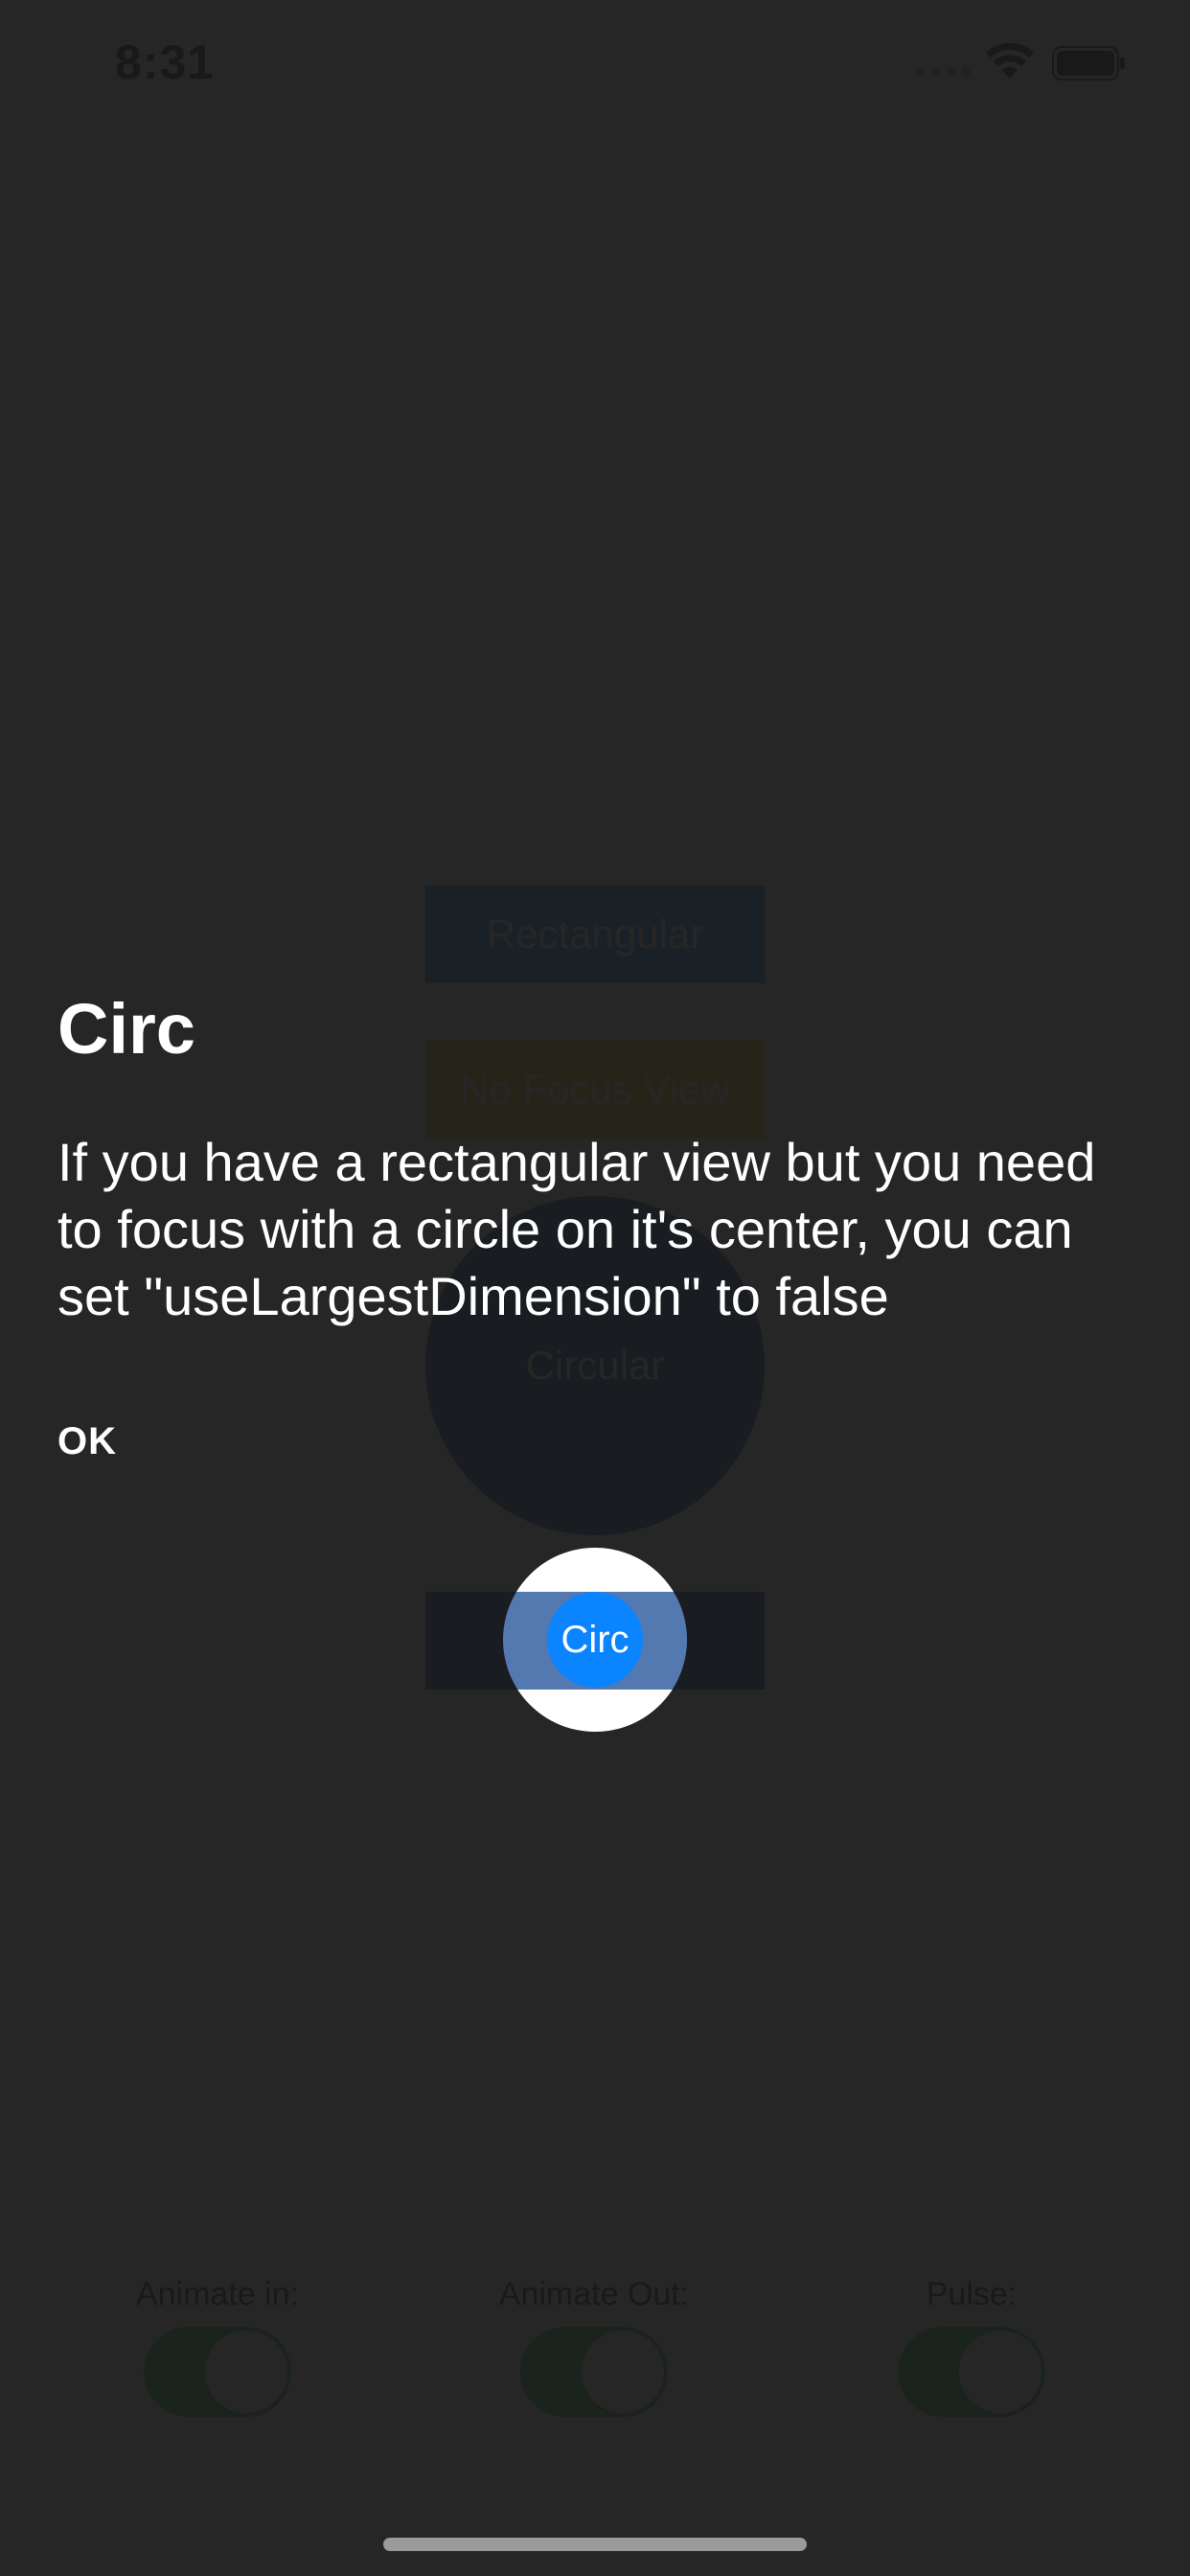  I want to click on battery-icon, so click(1089, 63).